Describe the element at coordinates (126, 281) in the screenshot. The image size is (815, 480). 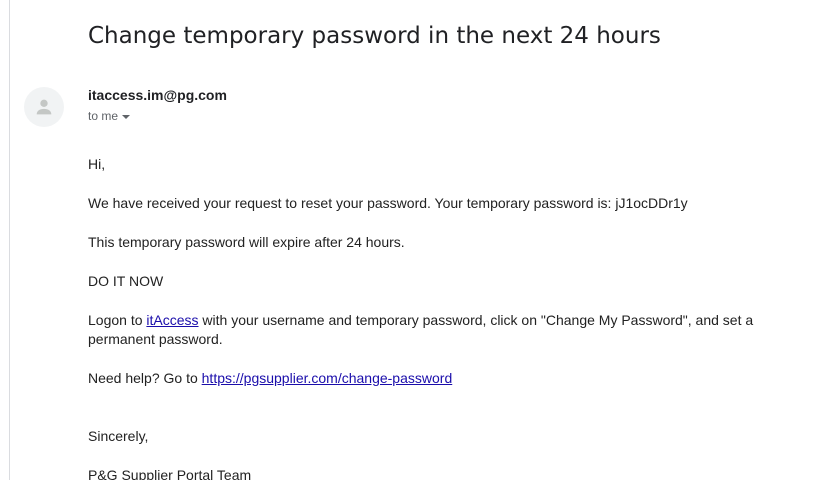
I see `paragraph-urgent: DO IT NOW` at that location.